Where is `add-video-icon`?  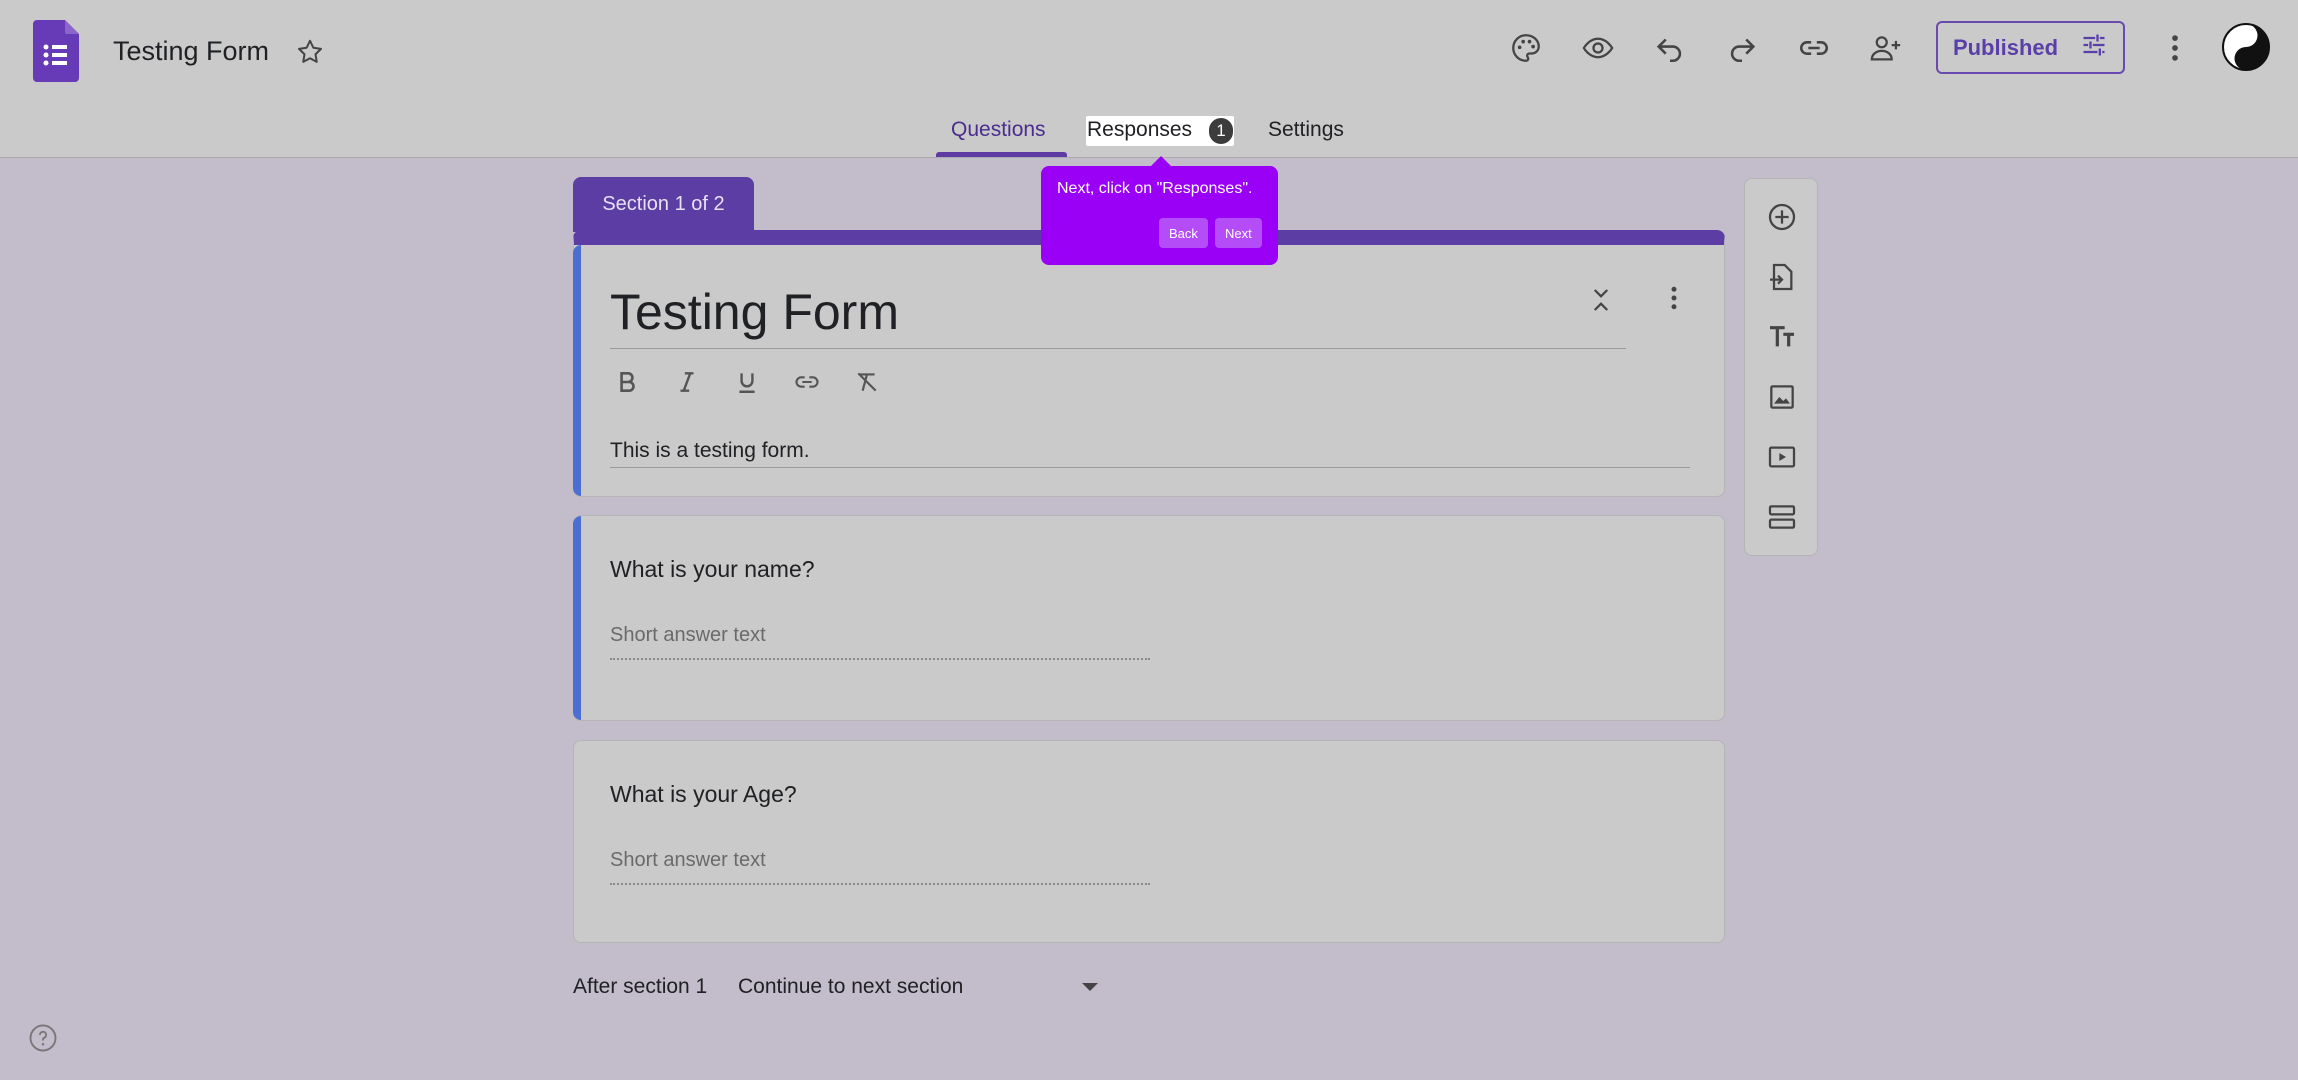 add-video-icon is located at coordinates (1782, 457).